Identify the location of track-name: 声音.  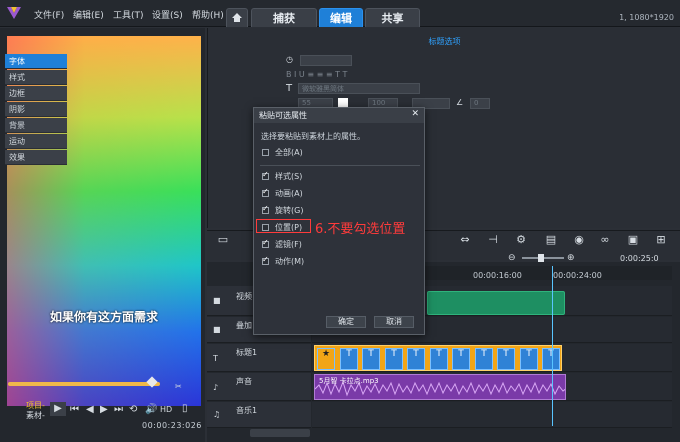
(244, 381).